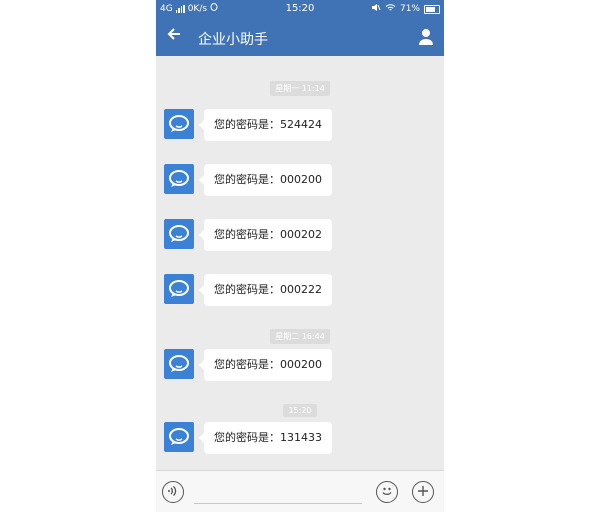 The image size is (600, 512). Describe the element at coordinates (300, 86) in the screenshot. I see `timestamp: 星期一 11:14` at that location.